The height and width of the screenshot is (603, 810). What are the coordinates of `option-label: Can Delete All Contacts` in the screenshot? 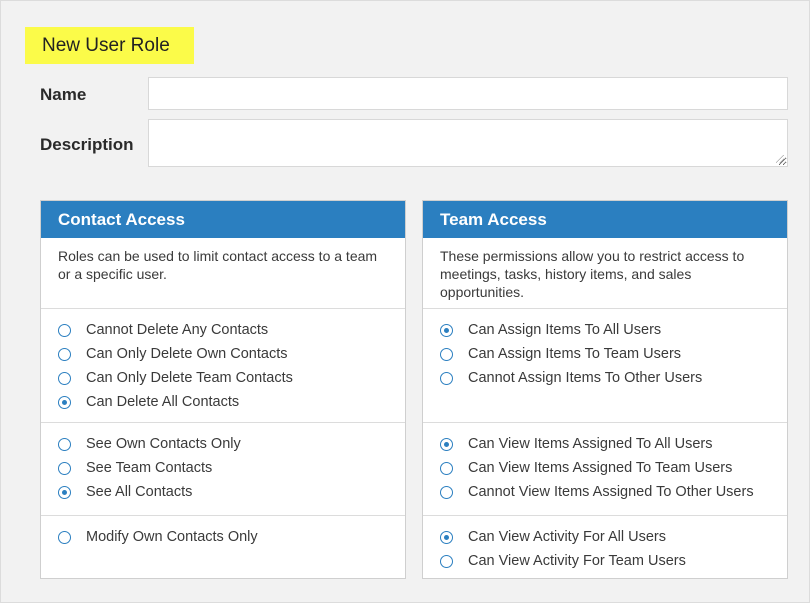 It's located at (163, 402).